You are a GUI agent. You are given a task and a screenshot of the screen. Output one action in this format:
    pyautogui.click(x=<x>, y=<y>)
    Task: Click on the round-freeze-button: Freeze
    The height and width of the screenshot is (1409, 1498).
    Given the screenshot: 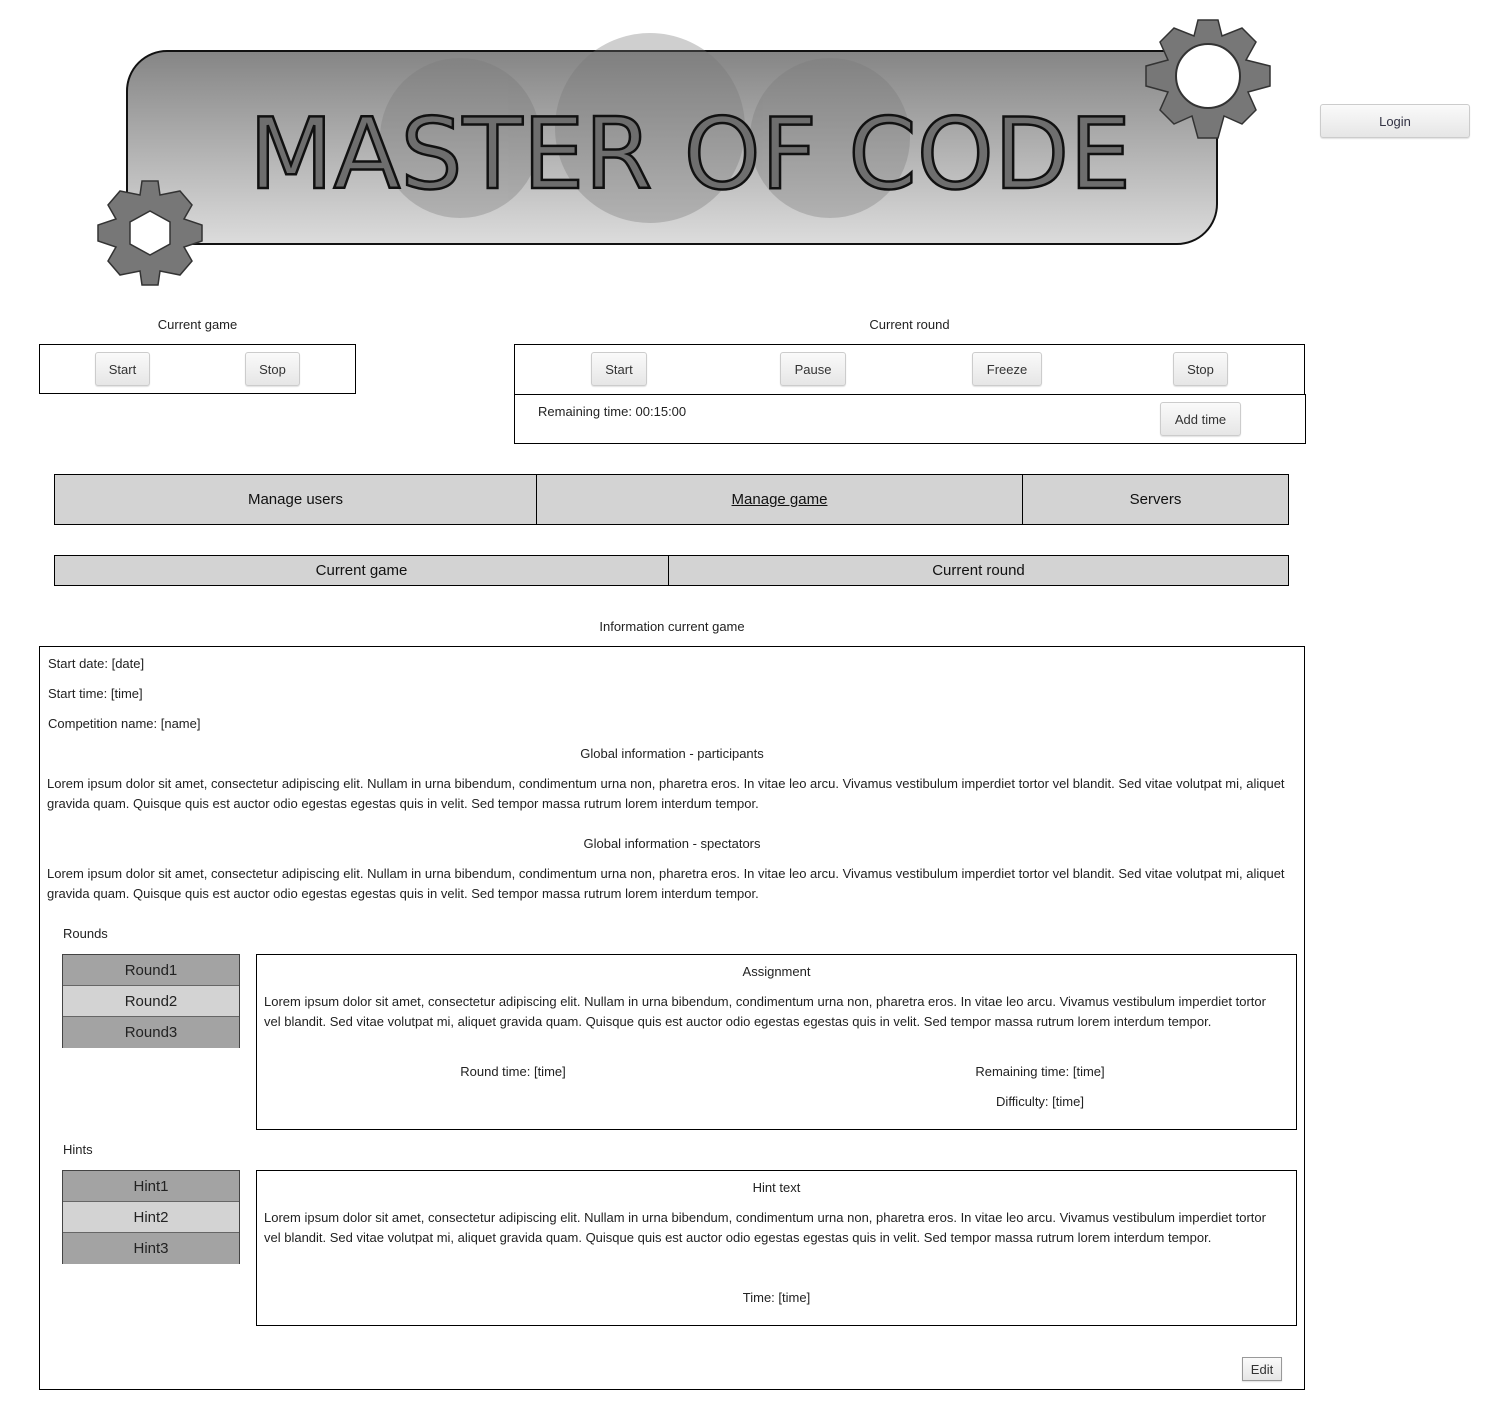 What is the action you would take?
    pyautogui.click(x=1007, y=369)
    